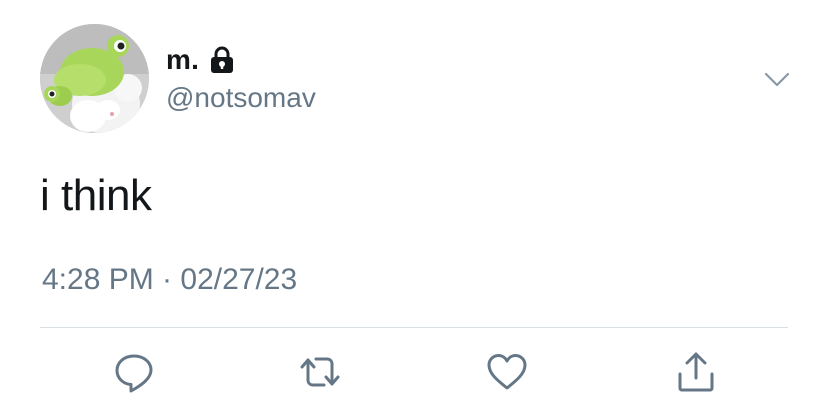 This screenshot has width=828, height=417. What do you see at coordinates (182, 60) in the screenshot?
I see `display-name: m.` at bounding box center [182, 60].